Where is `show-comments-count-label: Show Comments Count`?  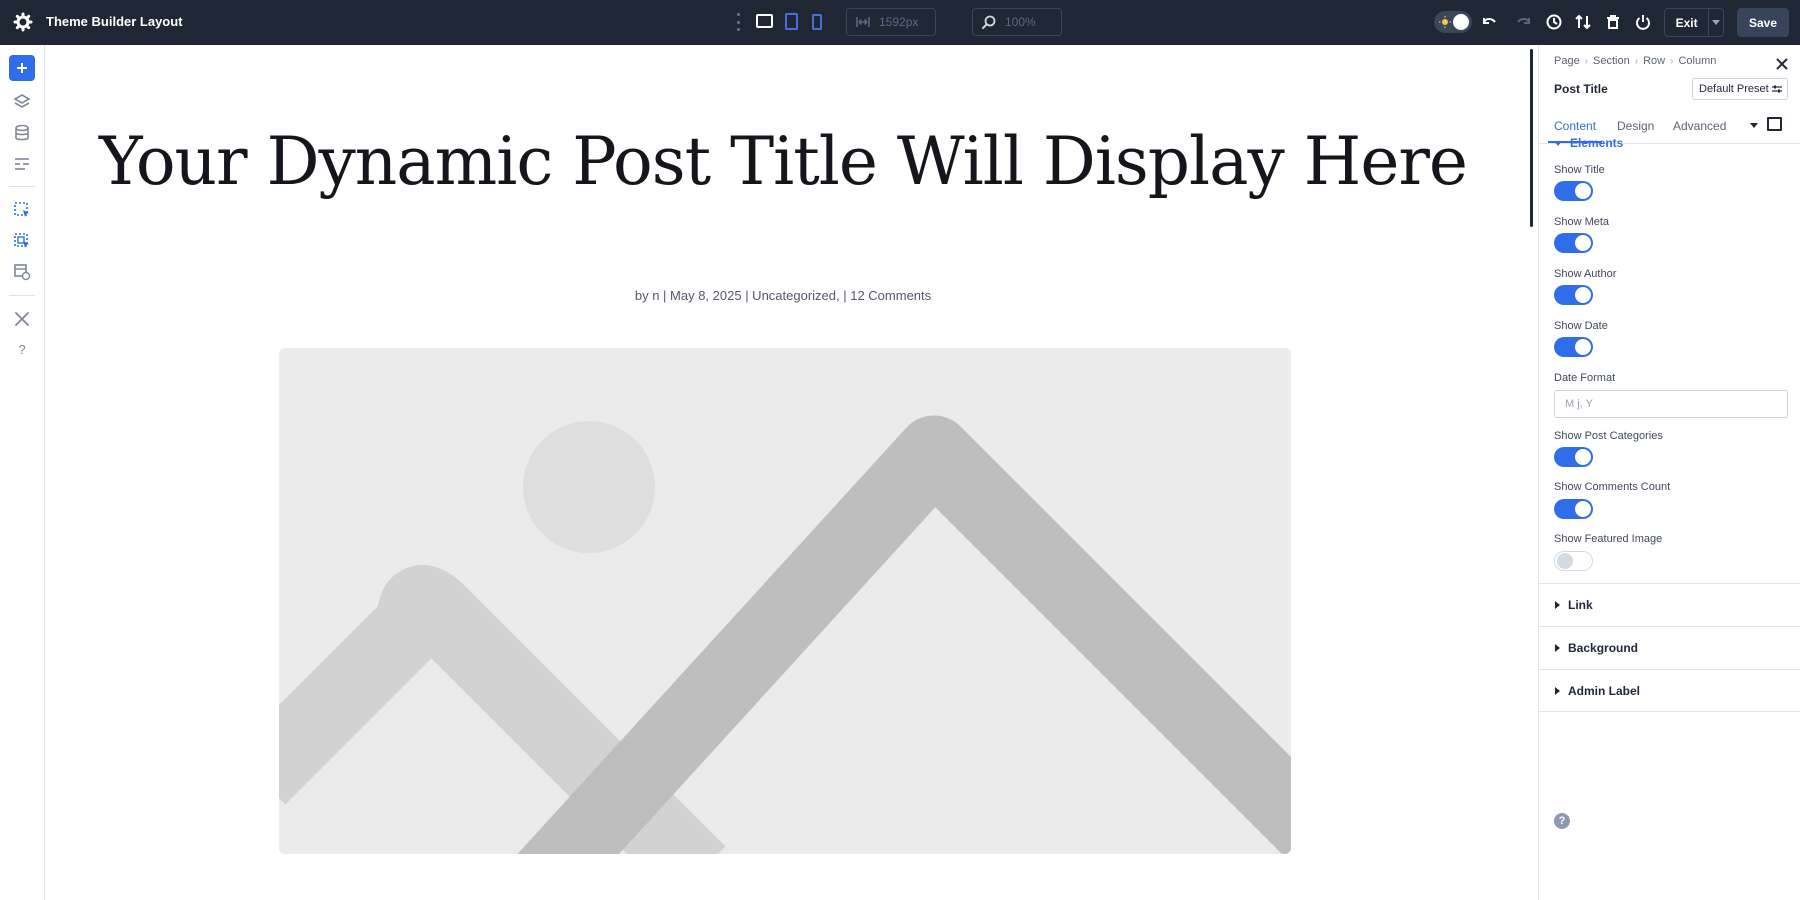 show-comments-count-label: Show Comments Count is located at coordinates (1612, 487).